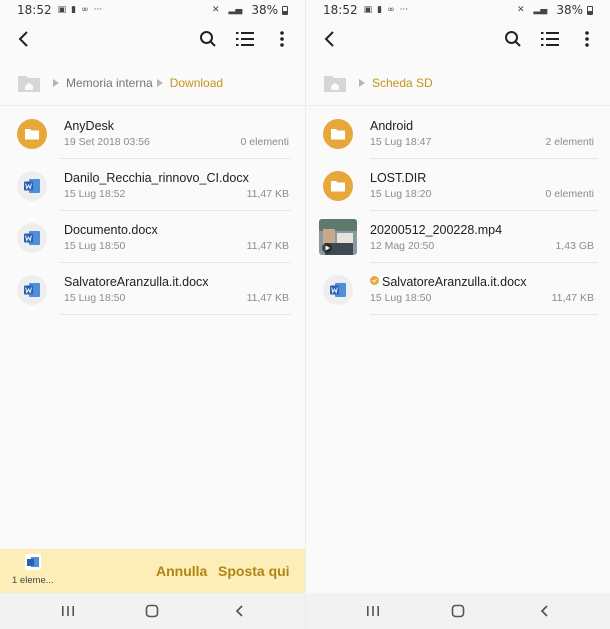  Describe the element at coordinates (156, 178) in the screenshot. I see `item-name: Danilo_Recchia_rinnovo_CI.docx` at that location.